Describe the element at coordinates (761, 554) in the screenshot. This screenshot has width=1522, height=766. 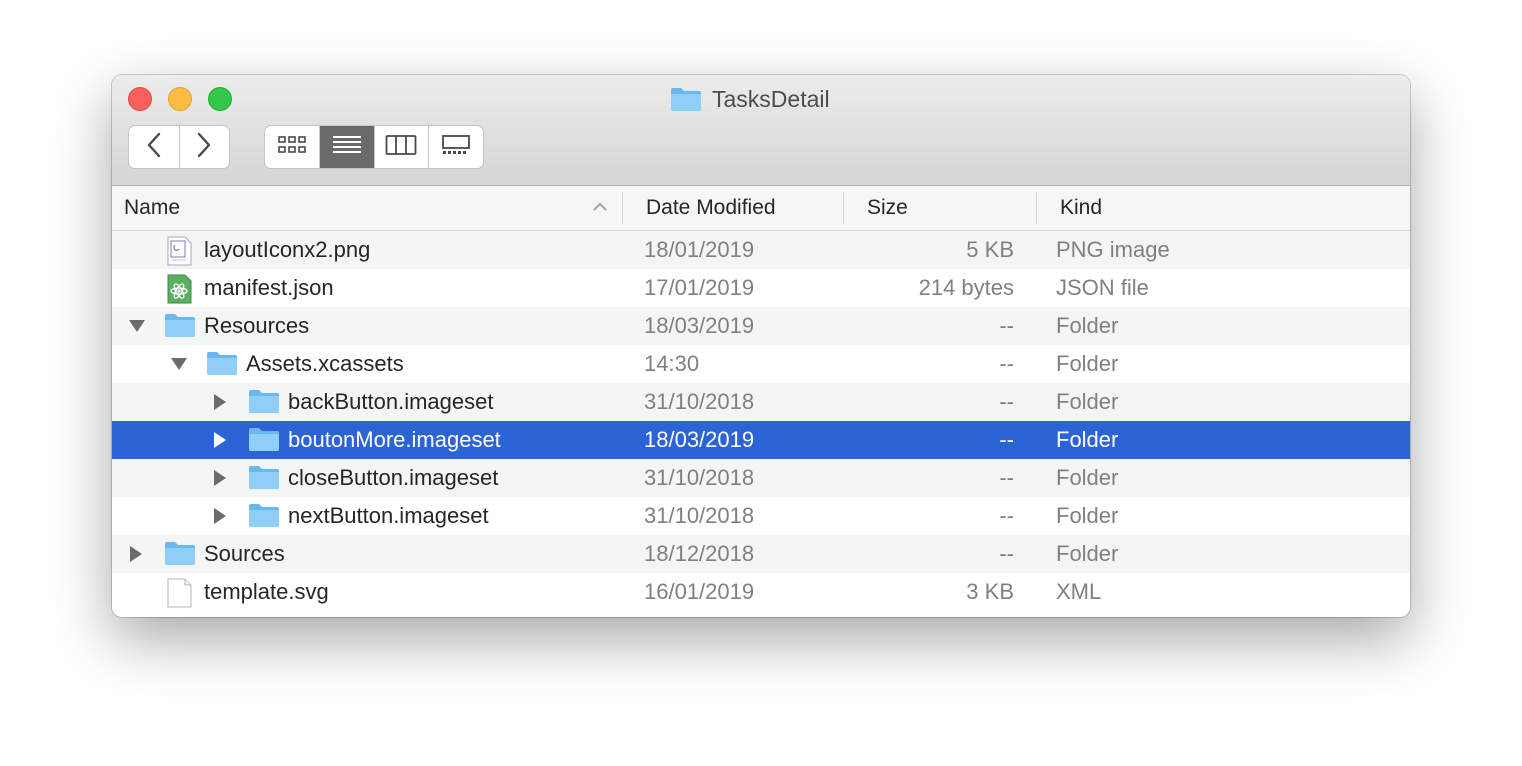
I see `file-row: Sources 18/12/2018 -- Folder` at that location.